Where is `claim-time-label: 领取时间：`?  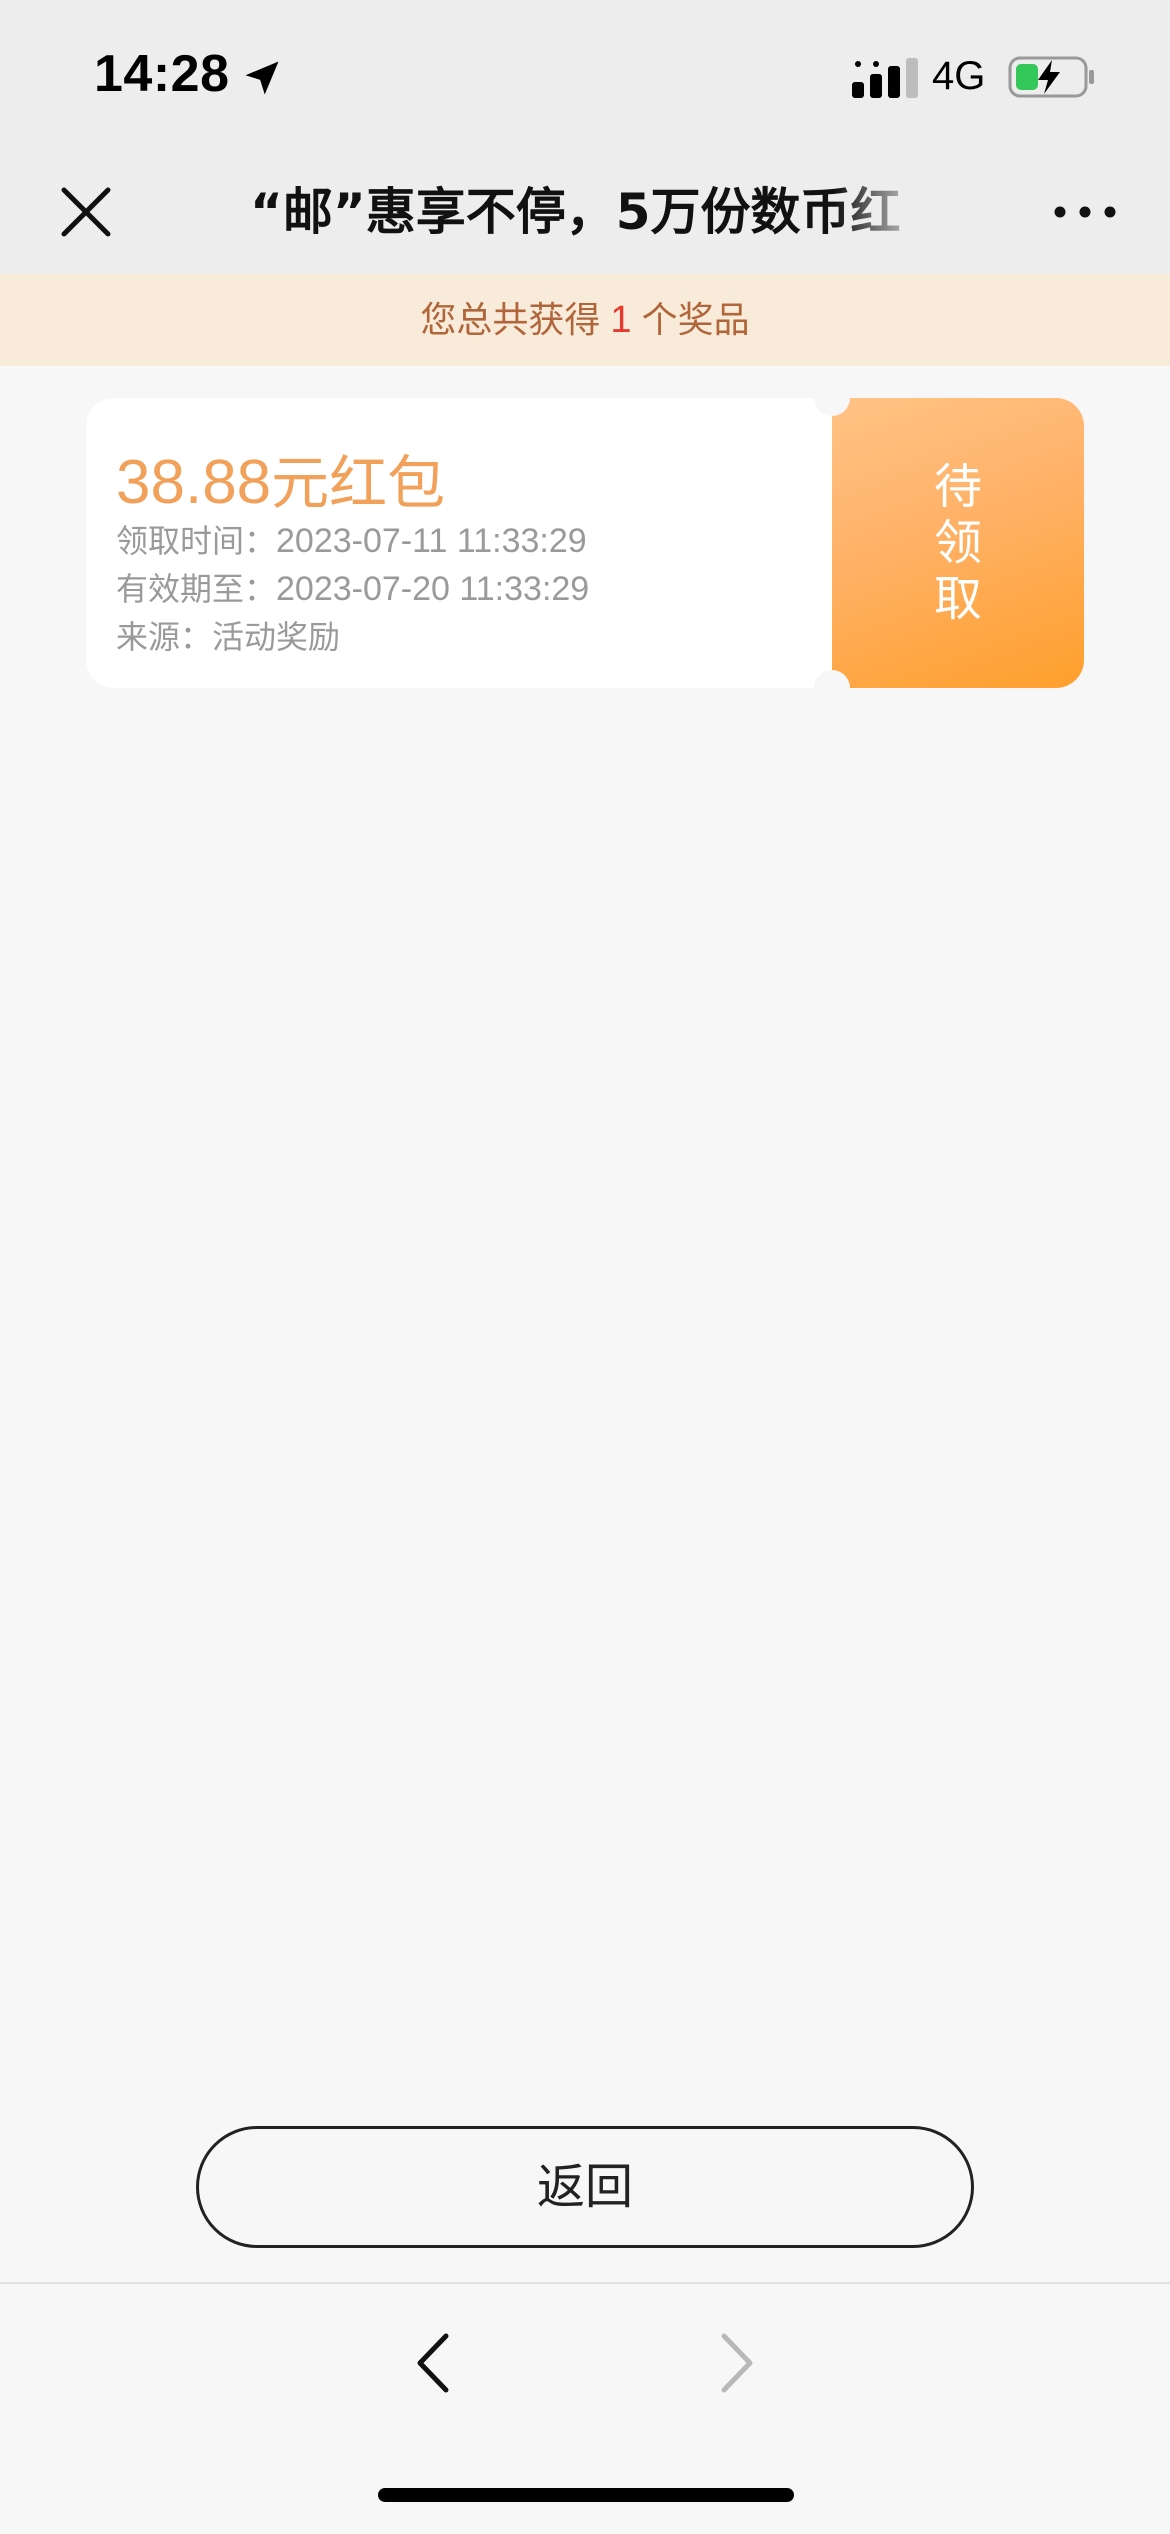 claim-time-label: 领取时间： is located at coordinates (196, 541).